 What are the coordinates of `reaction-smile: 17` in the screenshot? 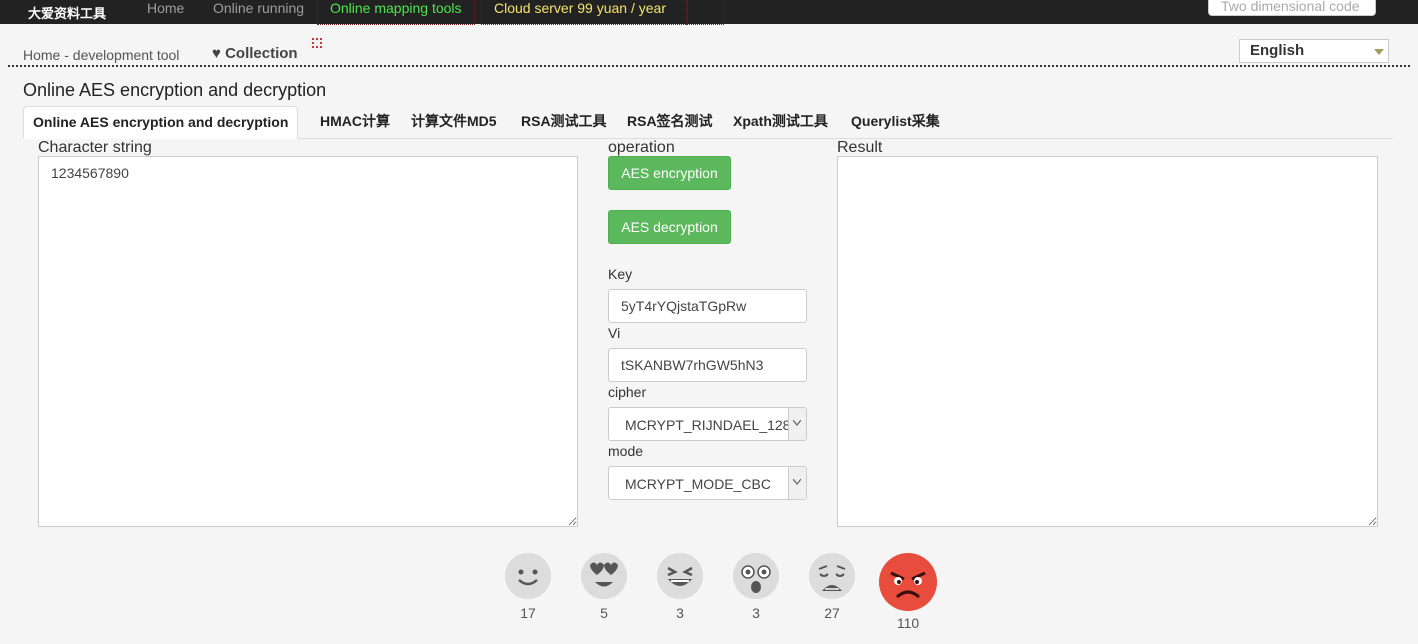 It's located at (528, 587).